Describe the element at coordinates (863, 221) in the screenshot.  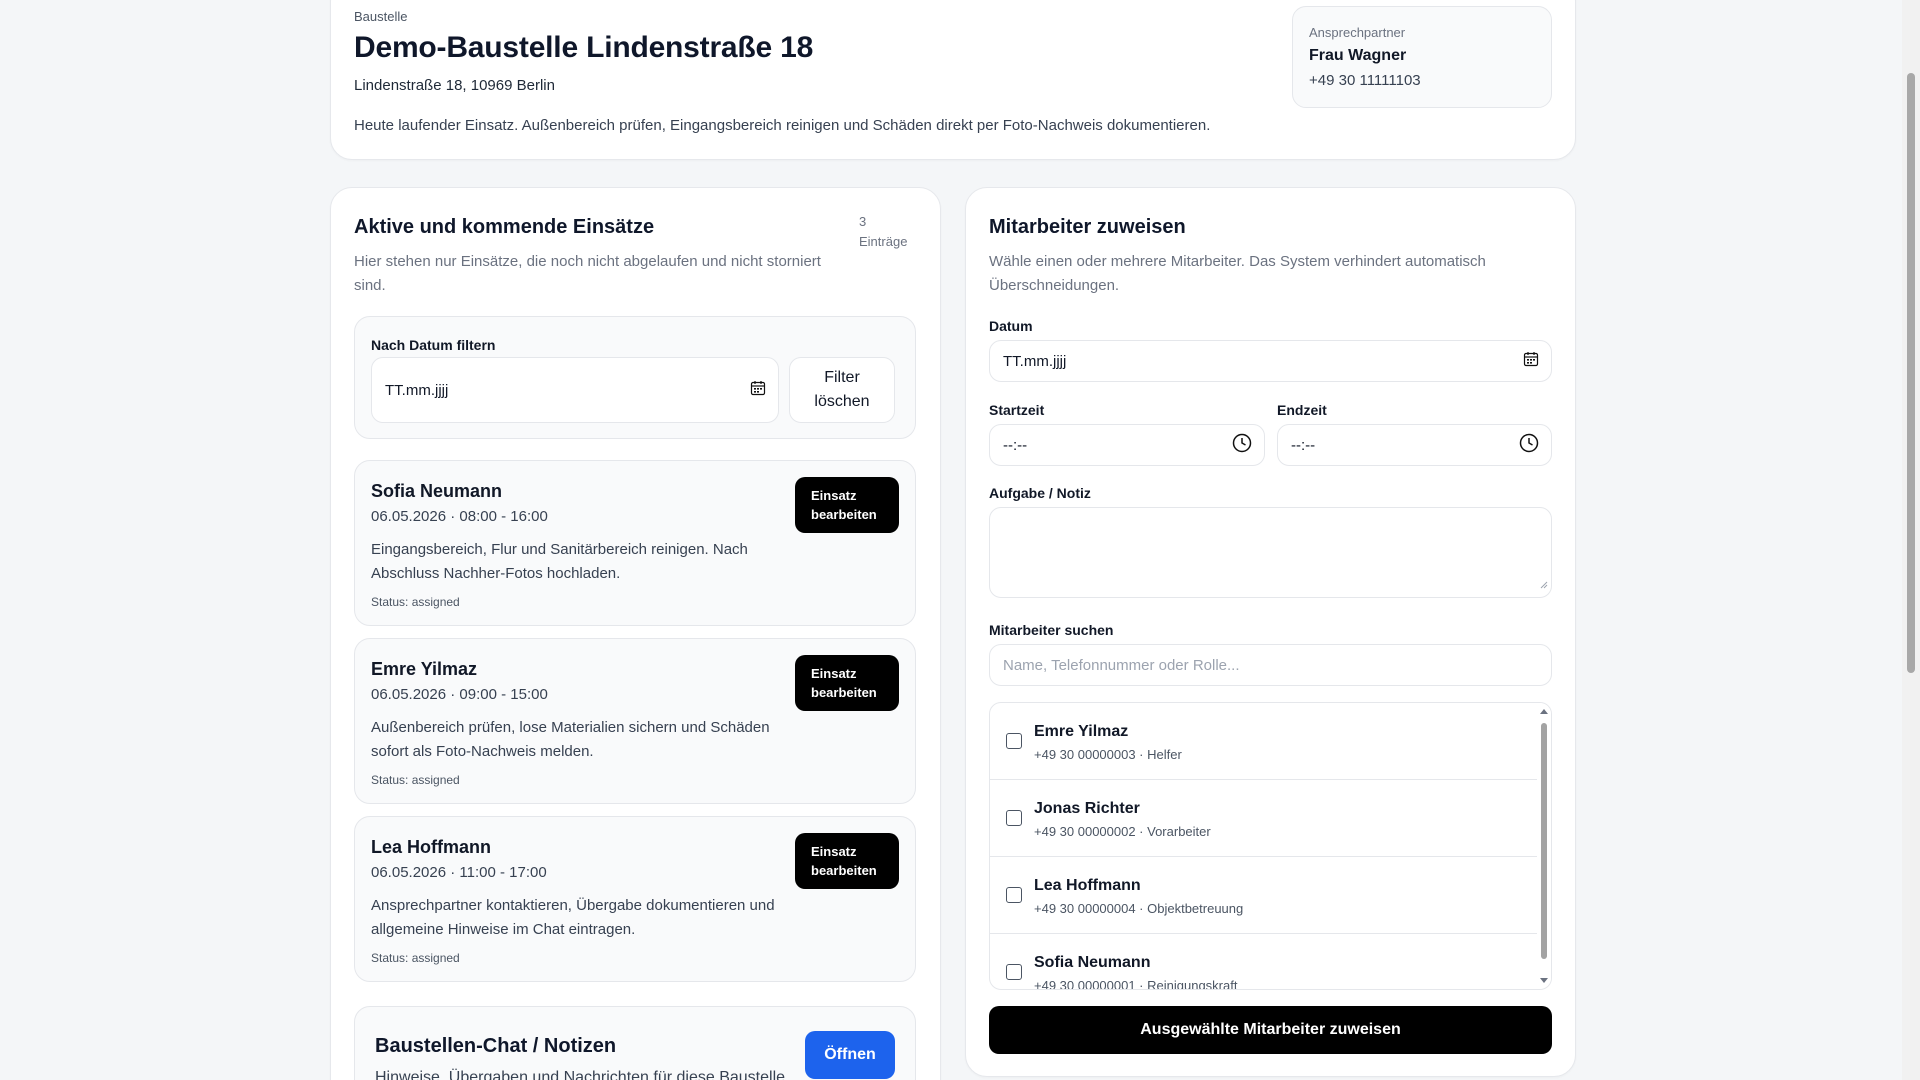
I see `assignments-count-number: 3` at that location.